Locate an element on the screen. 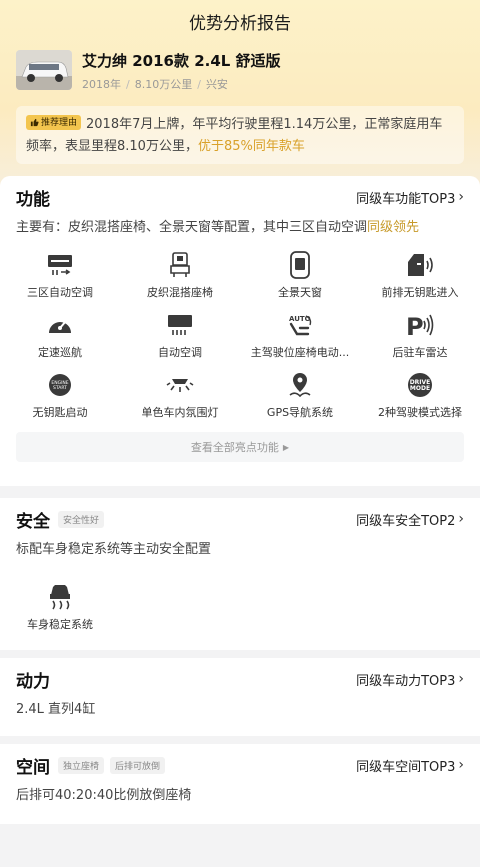 The height and width of the screenshot is (867, 480). feature-item: 车身稳定系统 is located at coordinates (60, 612).